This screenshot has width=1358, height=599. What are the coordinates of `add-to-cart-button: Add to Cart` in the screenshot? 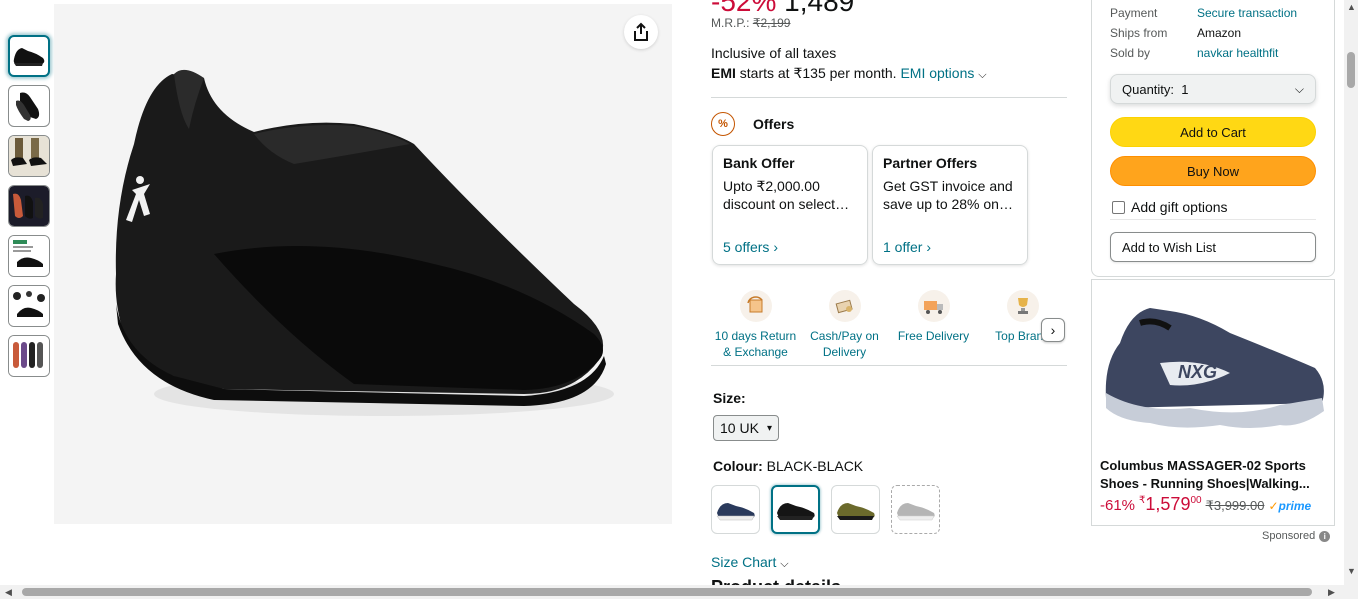 It's located at (1213, 132).